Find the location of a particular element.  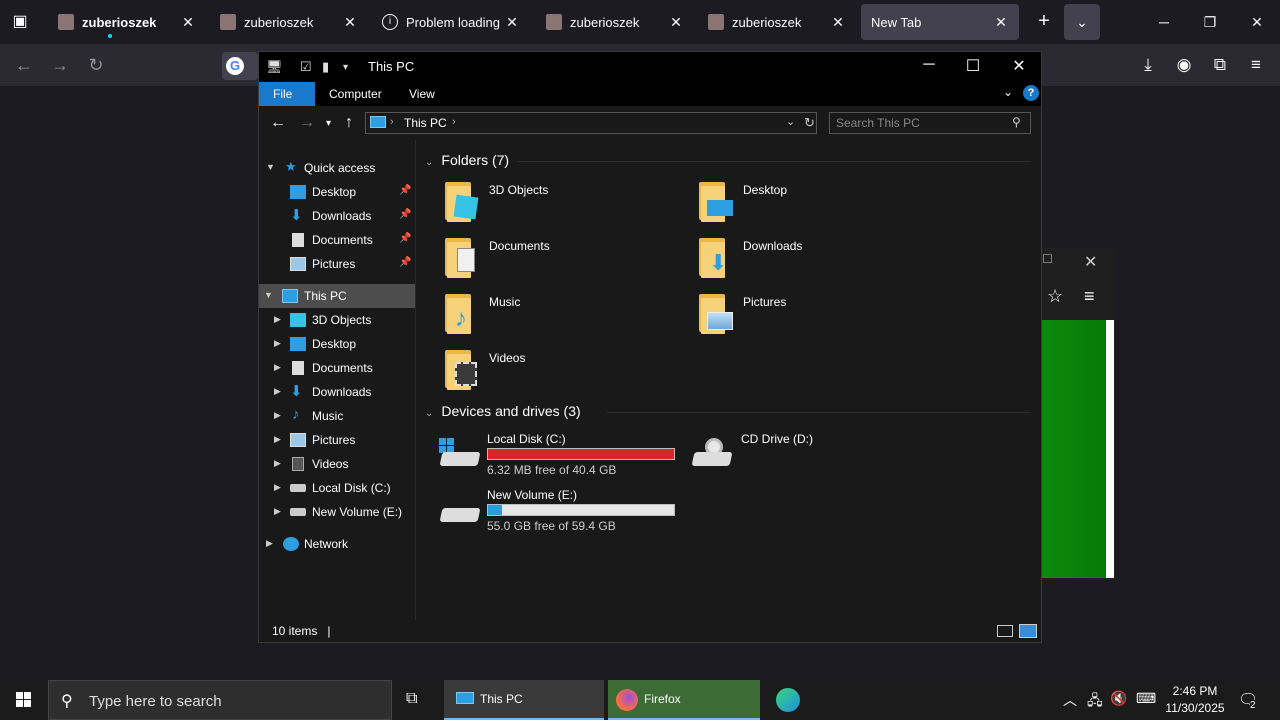

extensions-icon: ⧉ is located at coordinates (1220, 65).